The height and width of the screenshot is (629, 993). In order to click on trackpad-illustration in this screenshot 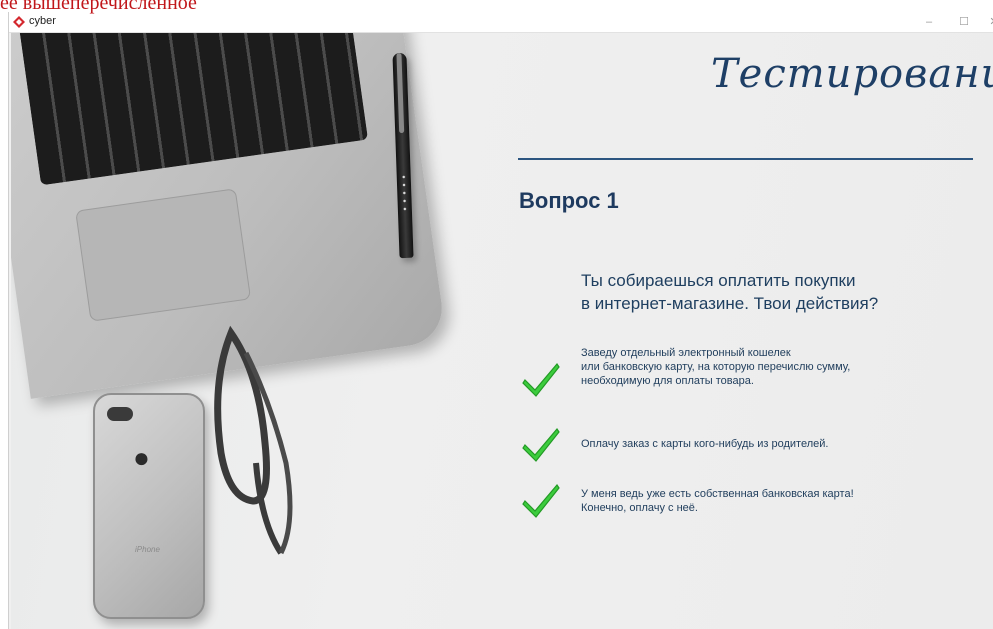, I will do `click(163, 255)`.